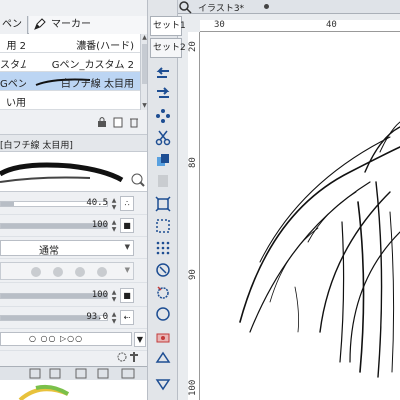  Describe the element at coordinates (36, 146) in the screenshot. I see `subtool-name: [白フチ線 太目用]` at that location.